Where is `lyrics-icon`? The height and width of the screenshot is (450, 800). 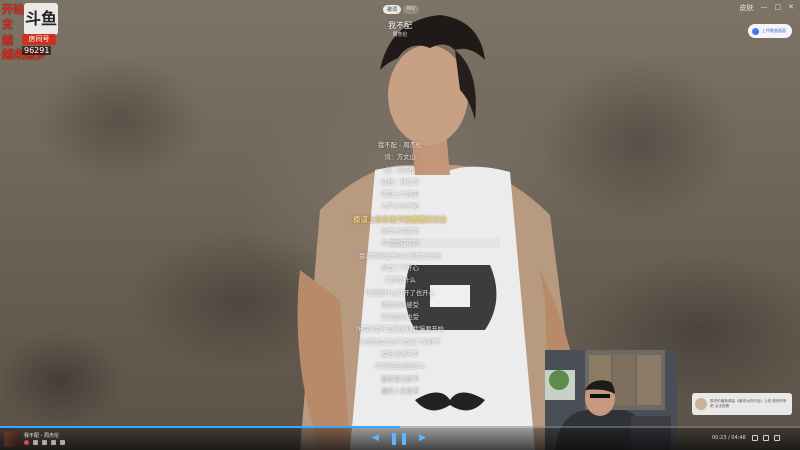
lyrics-icon is located at coordinates (777, 438).